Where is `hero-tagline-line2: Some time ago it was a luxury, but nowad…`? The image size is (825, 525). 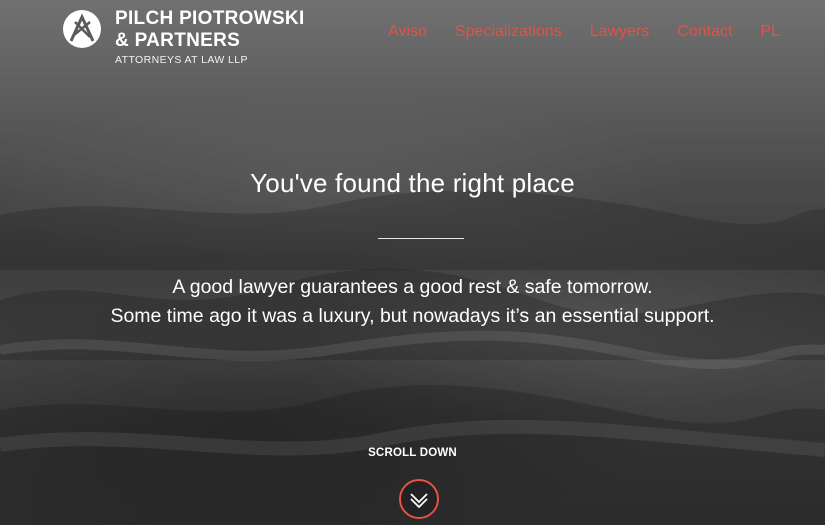
hero-tagline-line2: Some time ago it was a luxury, but nowad… is located at coordinates (412, 316).